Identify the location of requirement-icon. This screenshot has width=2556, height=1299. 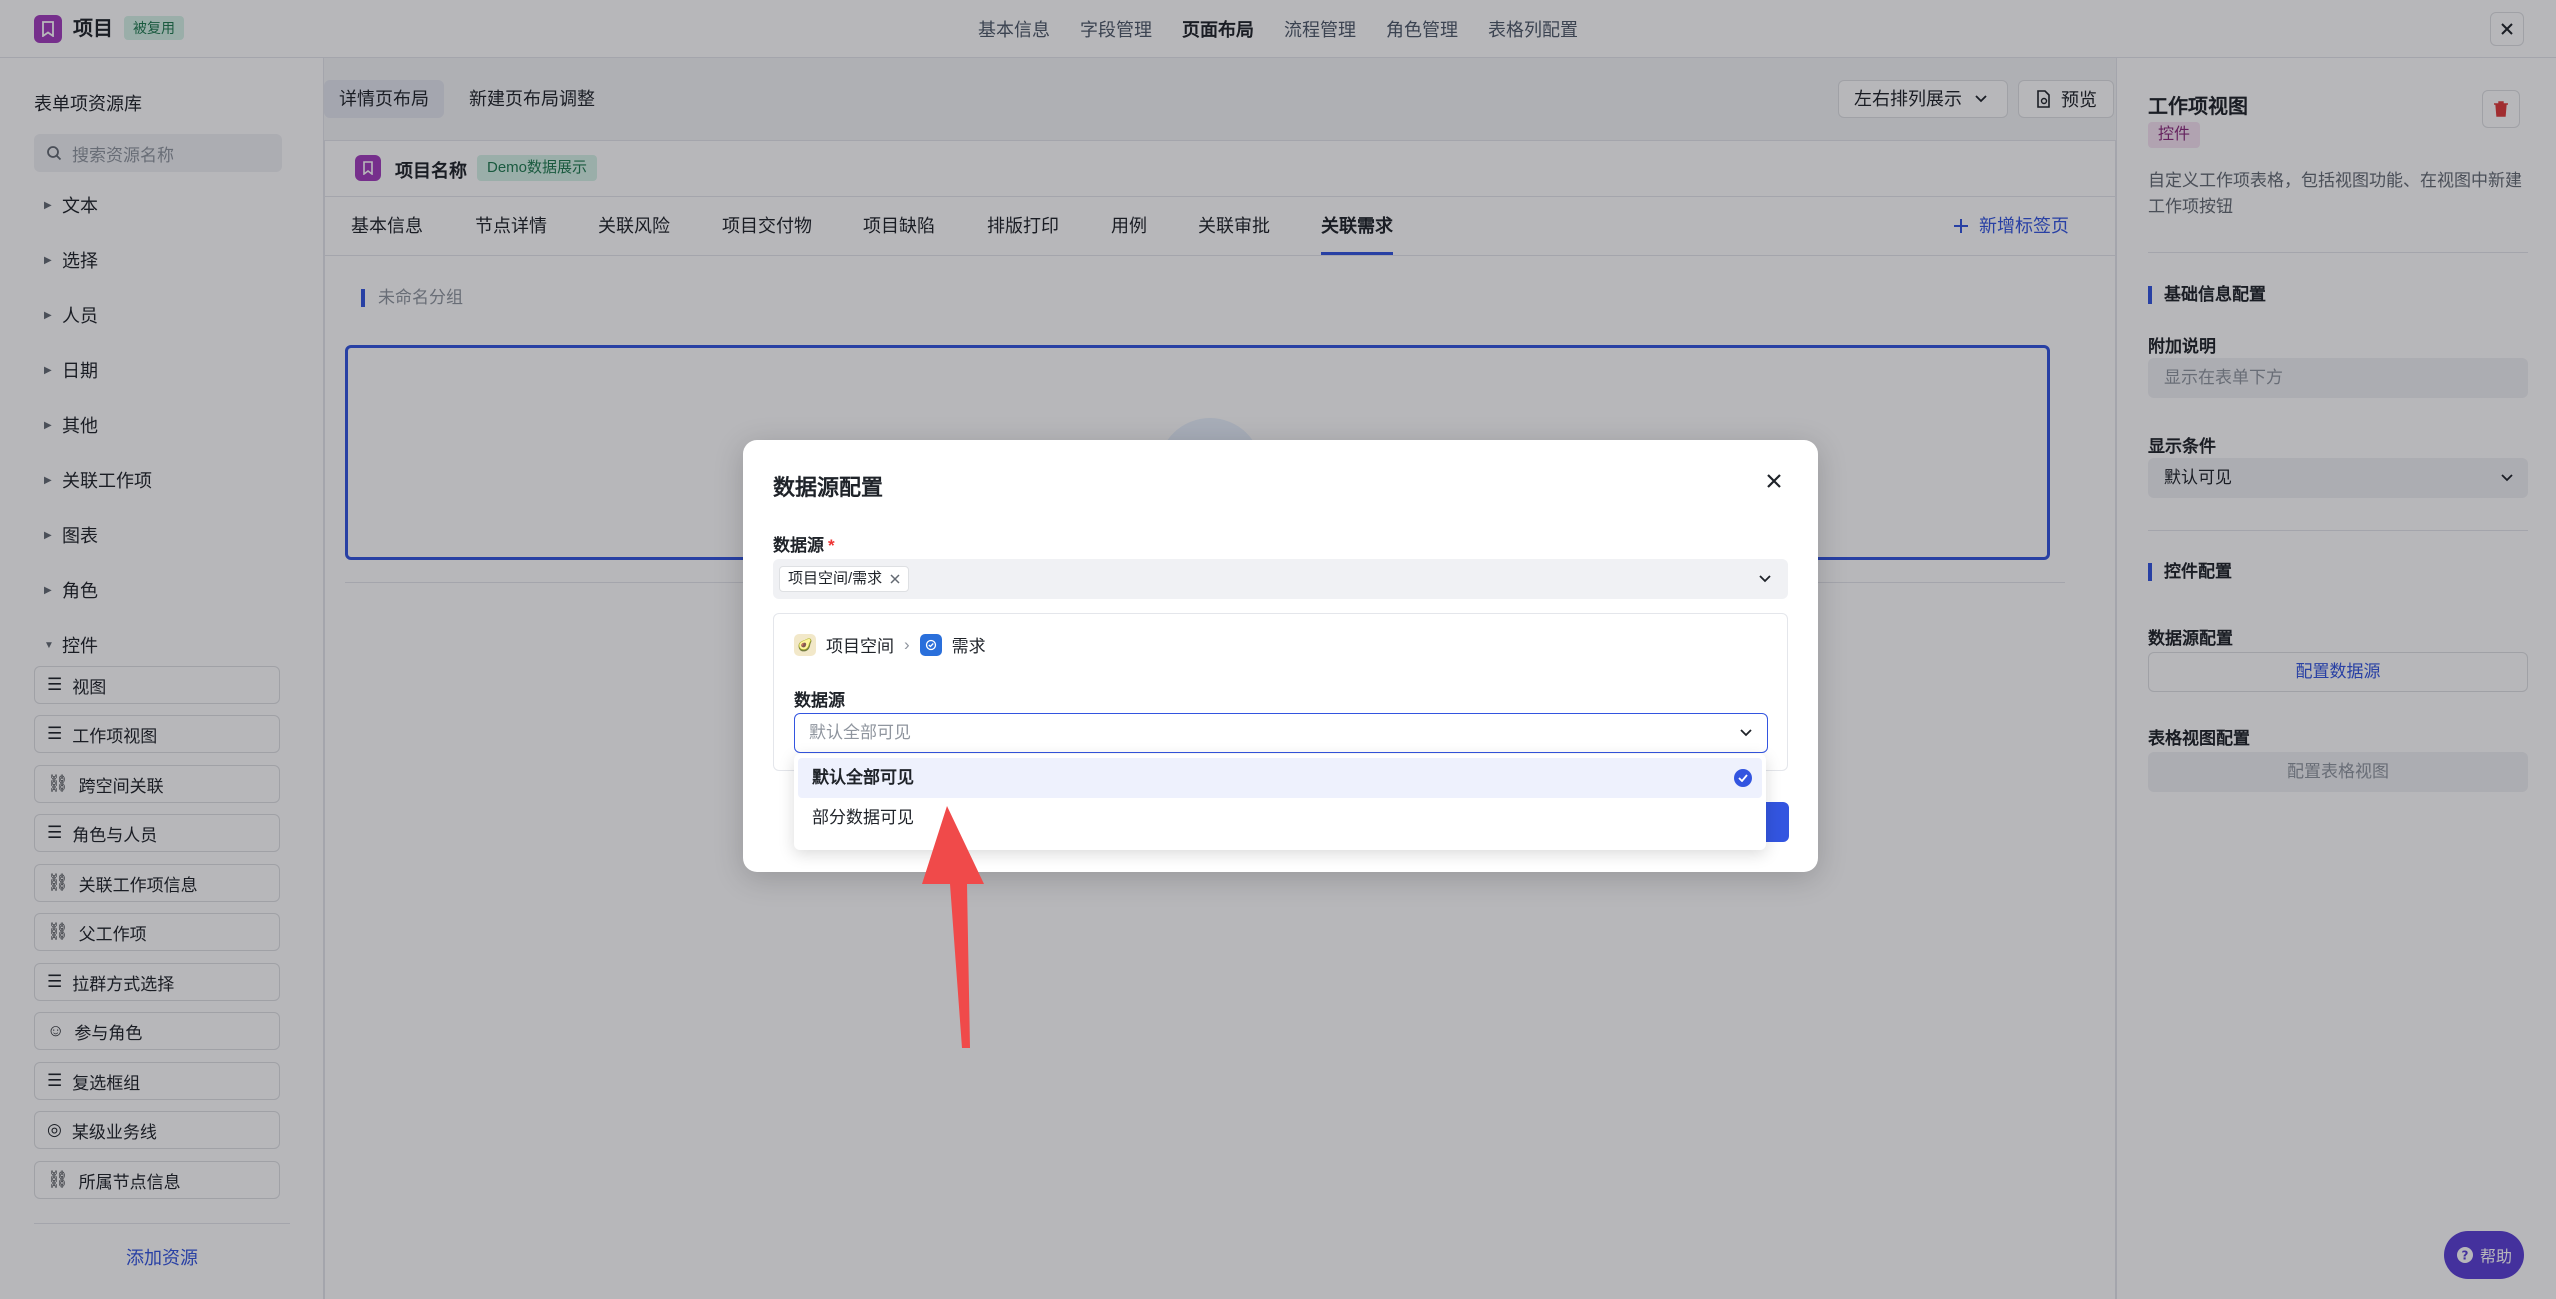
(930, 644).